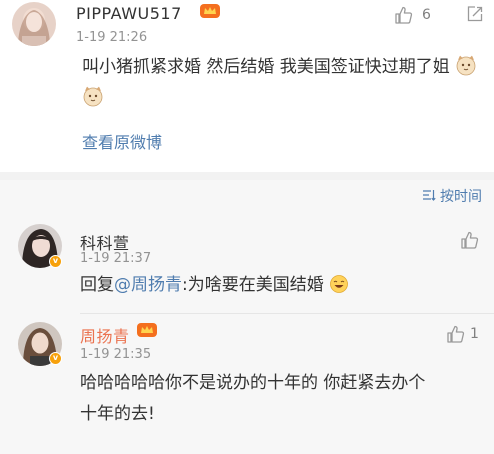 This screenshot has height=454, width=494. What do you see at coordinates (247, 196) in the screenshot?
I see `comment-sort-bar` at bounding box center [247, 196].